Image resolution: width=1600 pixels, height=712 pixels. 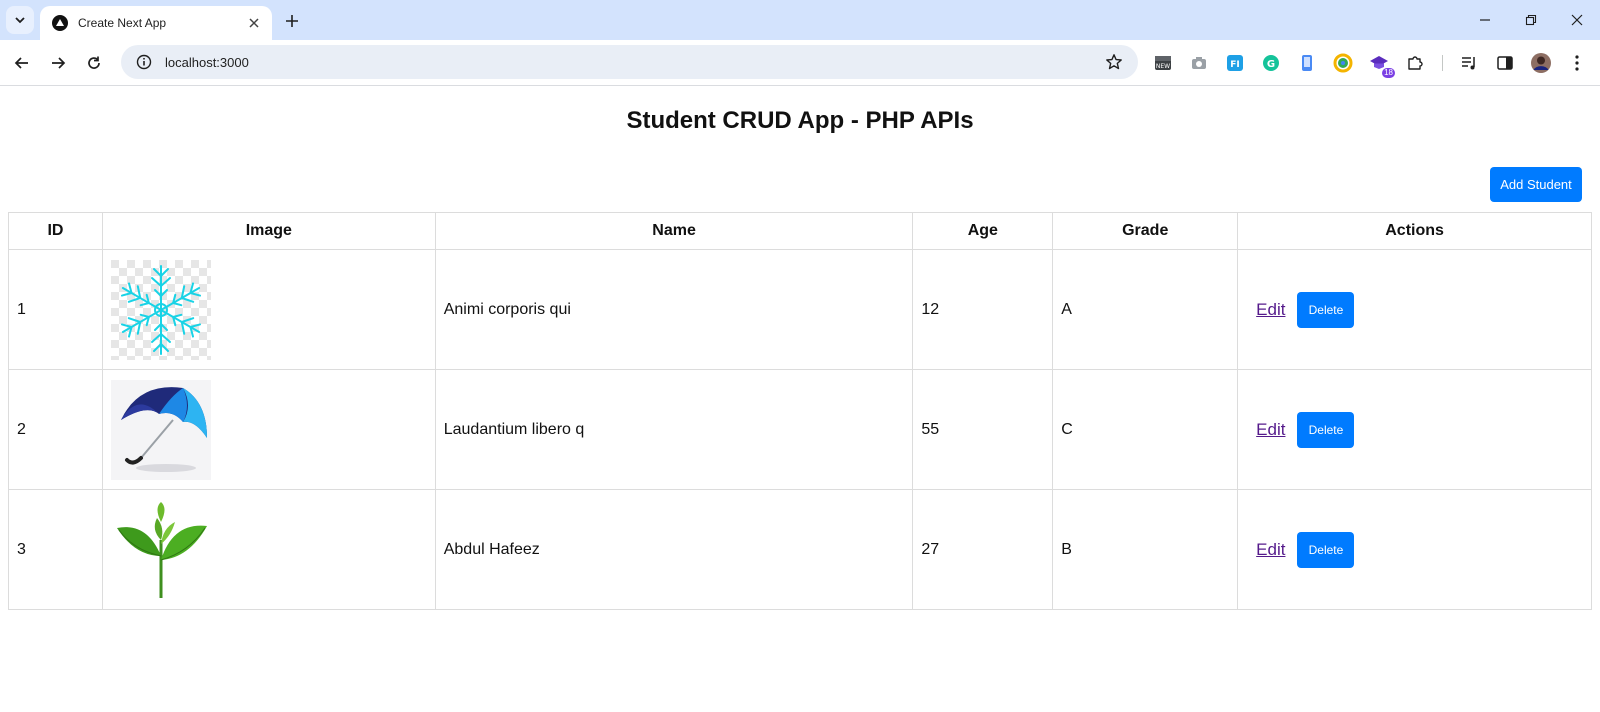 I want to click on svg-text: NEW, so click(x=1163, y=66).